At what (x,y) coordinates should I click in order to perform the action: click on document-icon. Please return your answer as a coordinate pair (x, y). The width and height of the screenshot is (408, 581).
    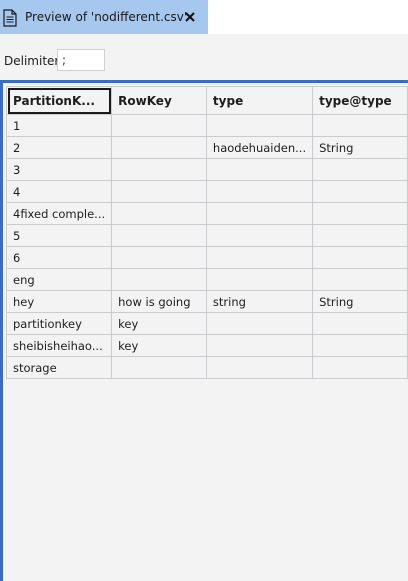
    Looking at the image, I should click on (10, 18).